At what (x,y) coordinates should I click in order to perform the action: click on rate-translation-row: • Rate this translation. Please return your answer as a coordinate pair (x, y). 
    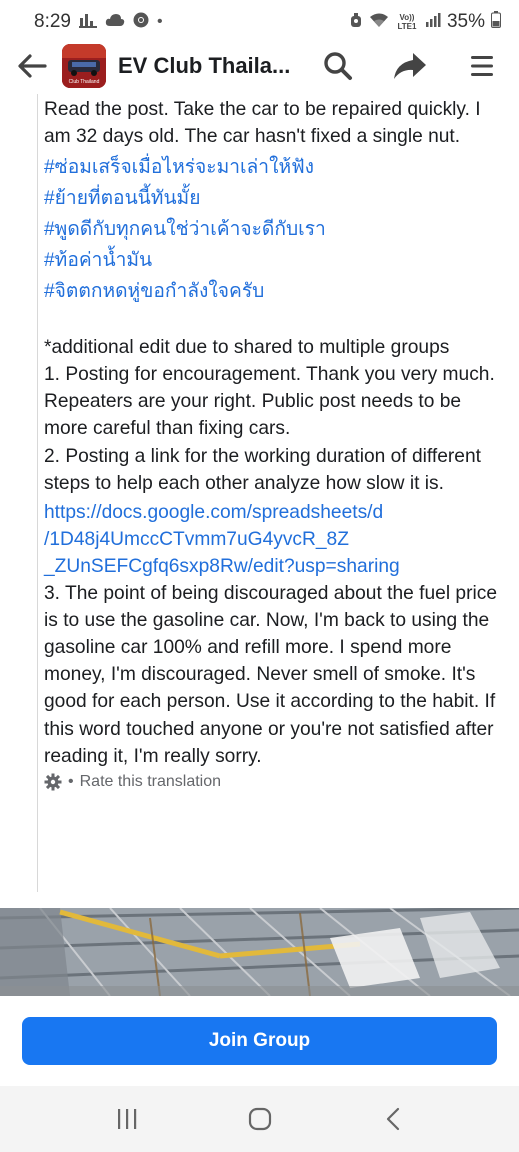
    Looking at the image, I should click on (271, 782).